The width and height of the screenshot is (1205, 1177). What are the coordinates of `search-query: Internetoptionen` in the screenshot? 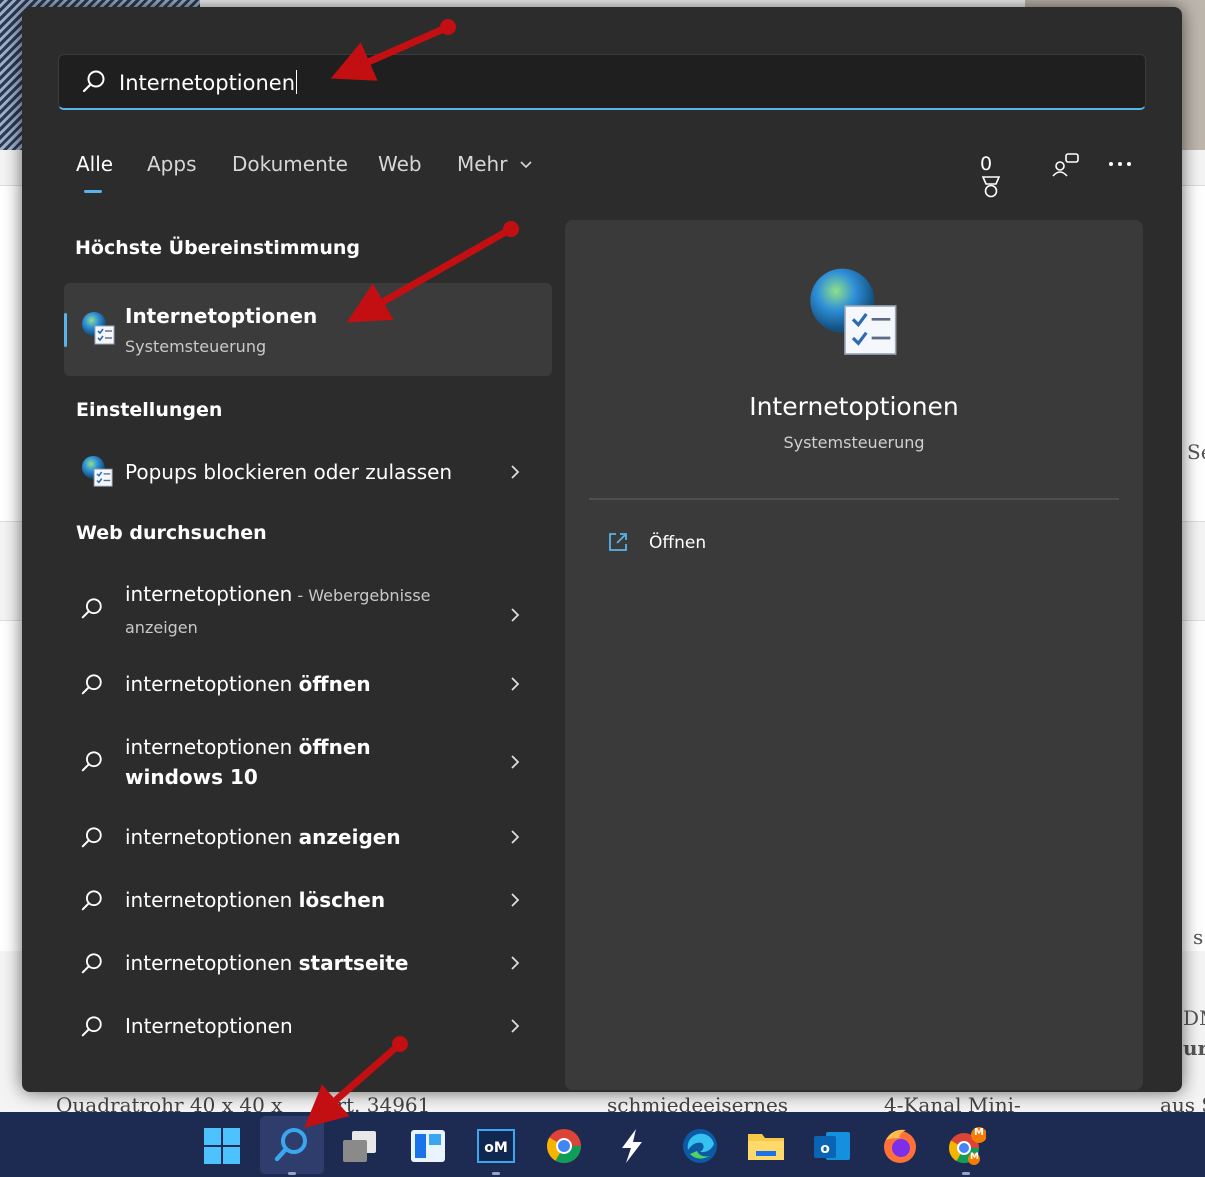 It's located at (207, 83).